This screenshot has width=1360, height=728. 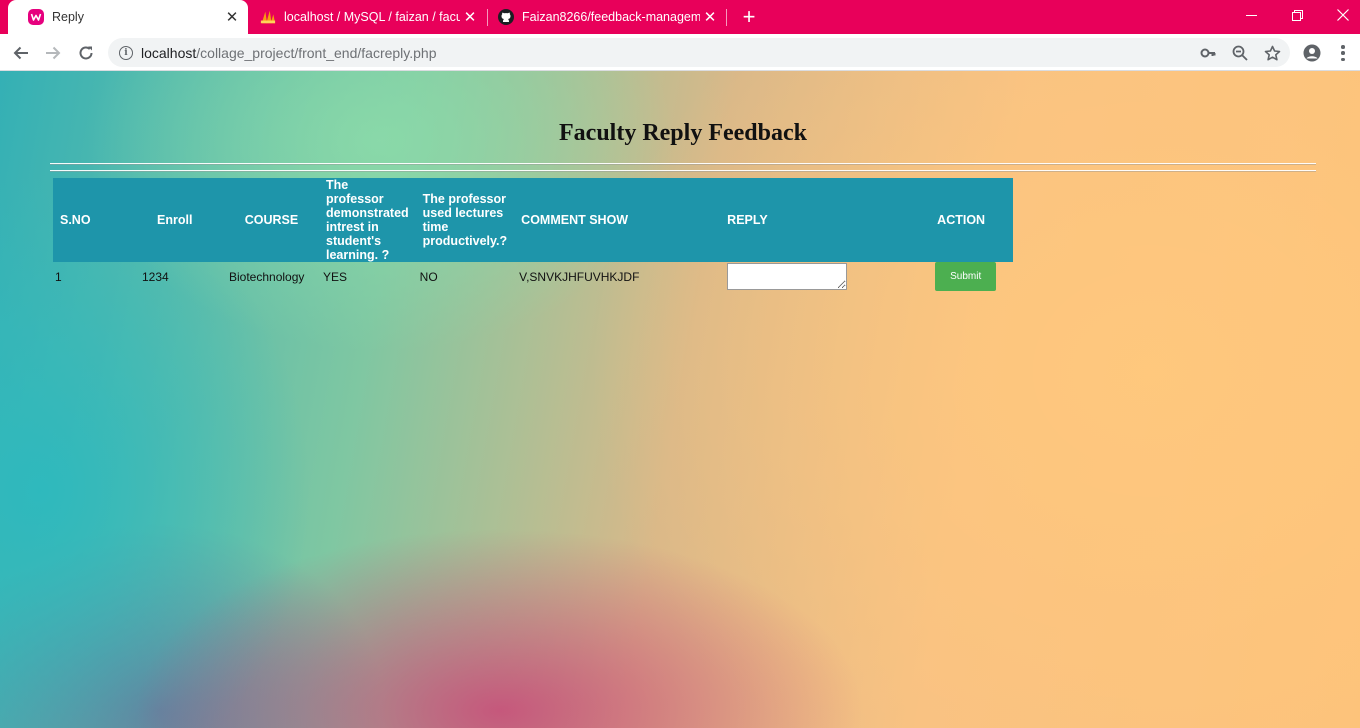 What do you see at coordinates (267, 277) in the screenshot?
I see `cell-course: Biotechnology` at bounding box center [267, 277].